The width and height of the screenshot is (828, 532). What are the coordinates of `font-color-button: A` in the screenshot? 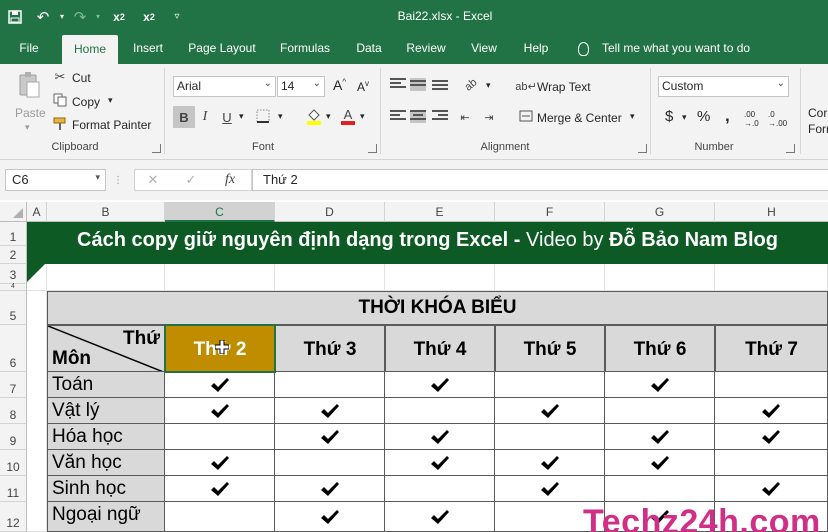 It's located at (348, 116).